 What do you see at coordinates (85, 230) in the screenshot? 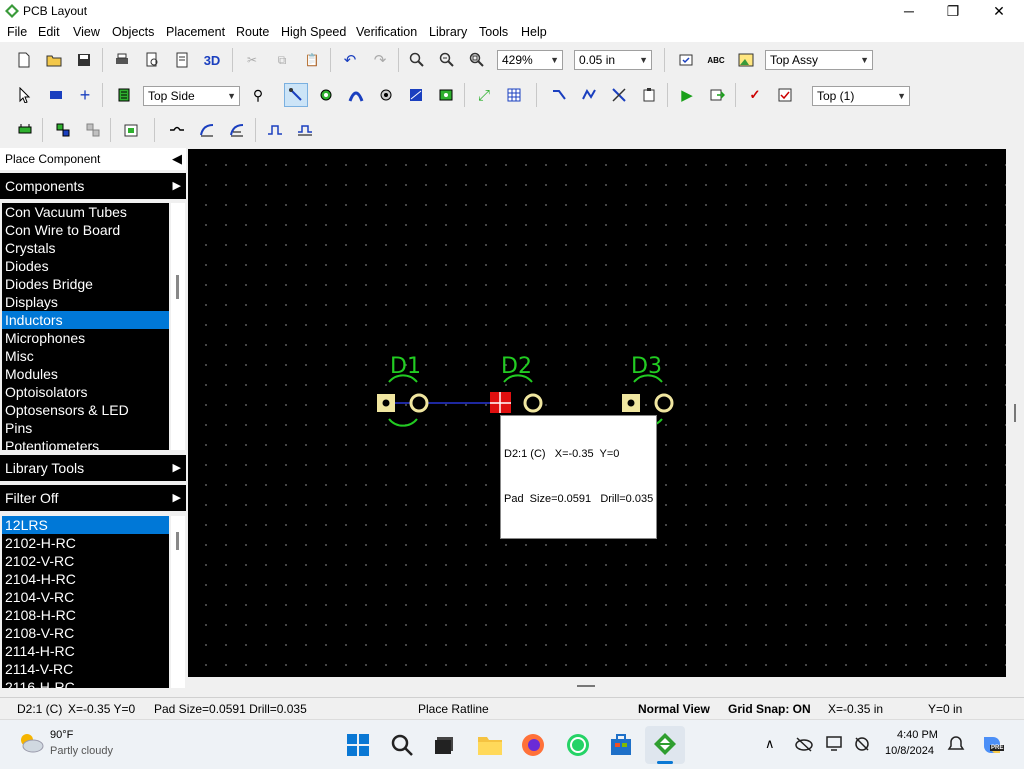
I see `list-item: Con Wire to Board` at bounding box center [85, 230].